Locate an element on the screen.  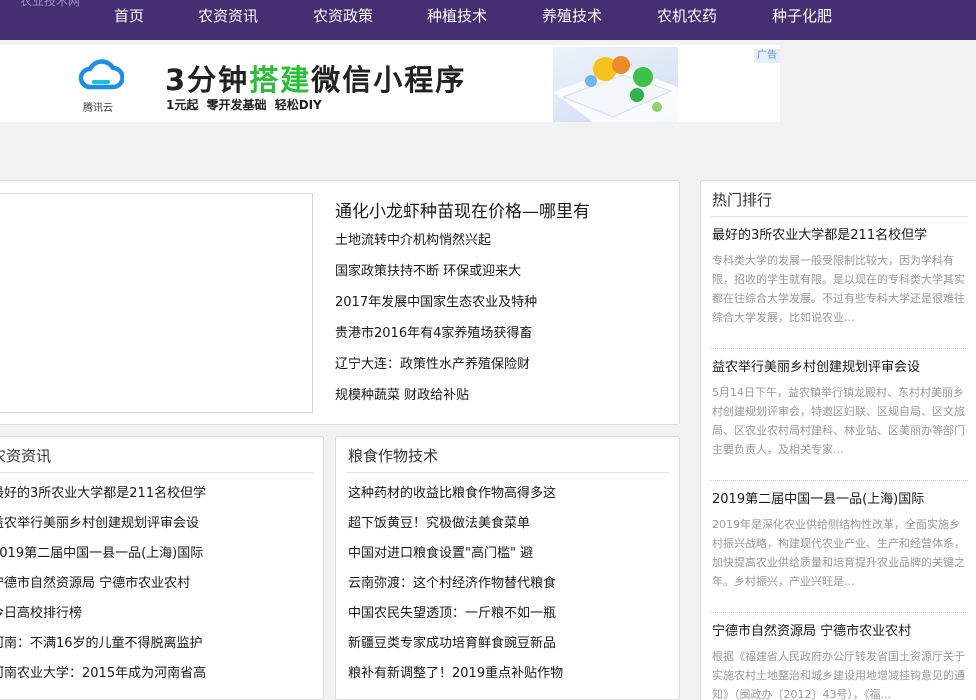
hot-item-title: 最好的3所农业大学都是211名校但学 is located at coordinates (840, 236).